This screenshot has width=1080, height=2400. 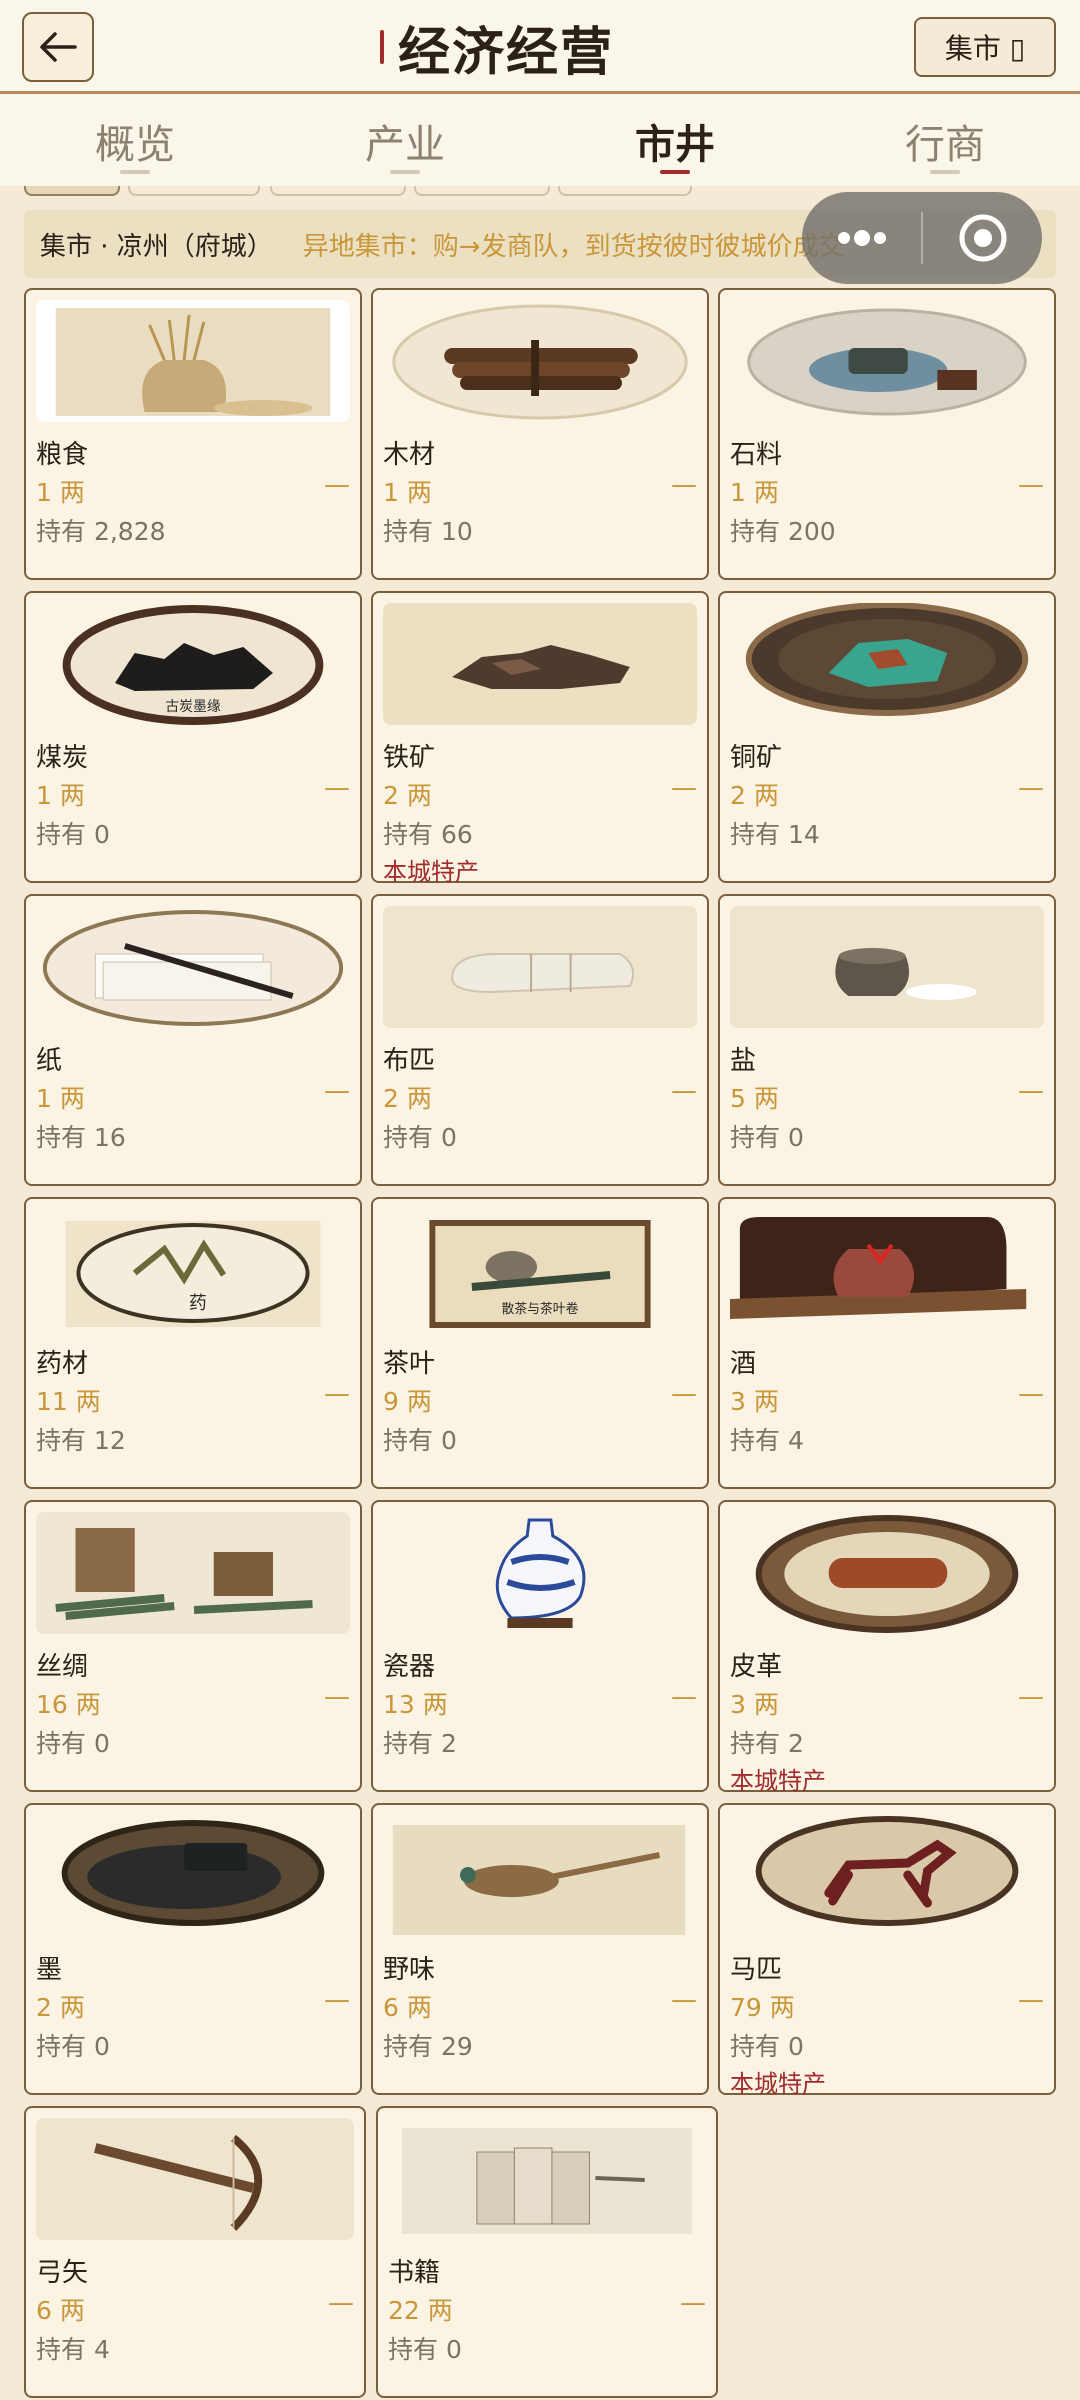 What do you see at coordinates (49, 1061) in the screenshot?
I see `goods-name: 纸` at bounding box center [49, 1061].